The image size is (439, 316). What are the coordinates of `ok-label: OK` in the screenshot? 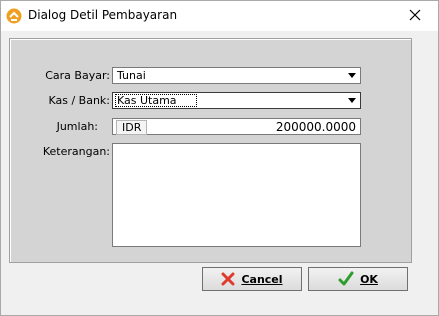 It's located at (369, 279).